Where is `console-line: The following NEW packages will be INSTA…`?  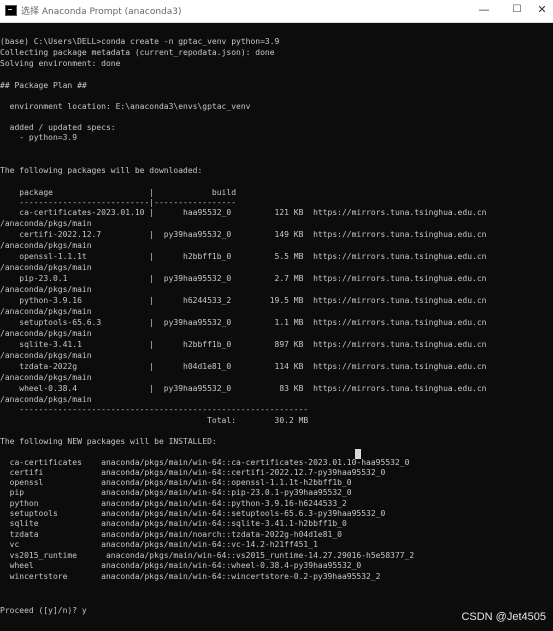
console-line: The following NEW packages will be INSTA… is located at coordinates (108, 441).